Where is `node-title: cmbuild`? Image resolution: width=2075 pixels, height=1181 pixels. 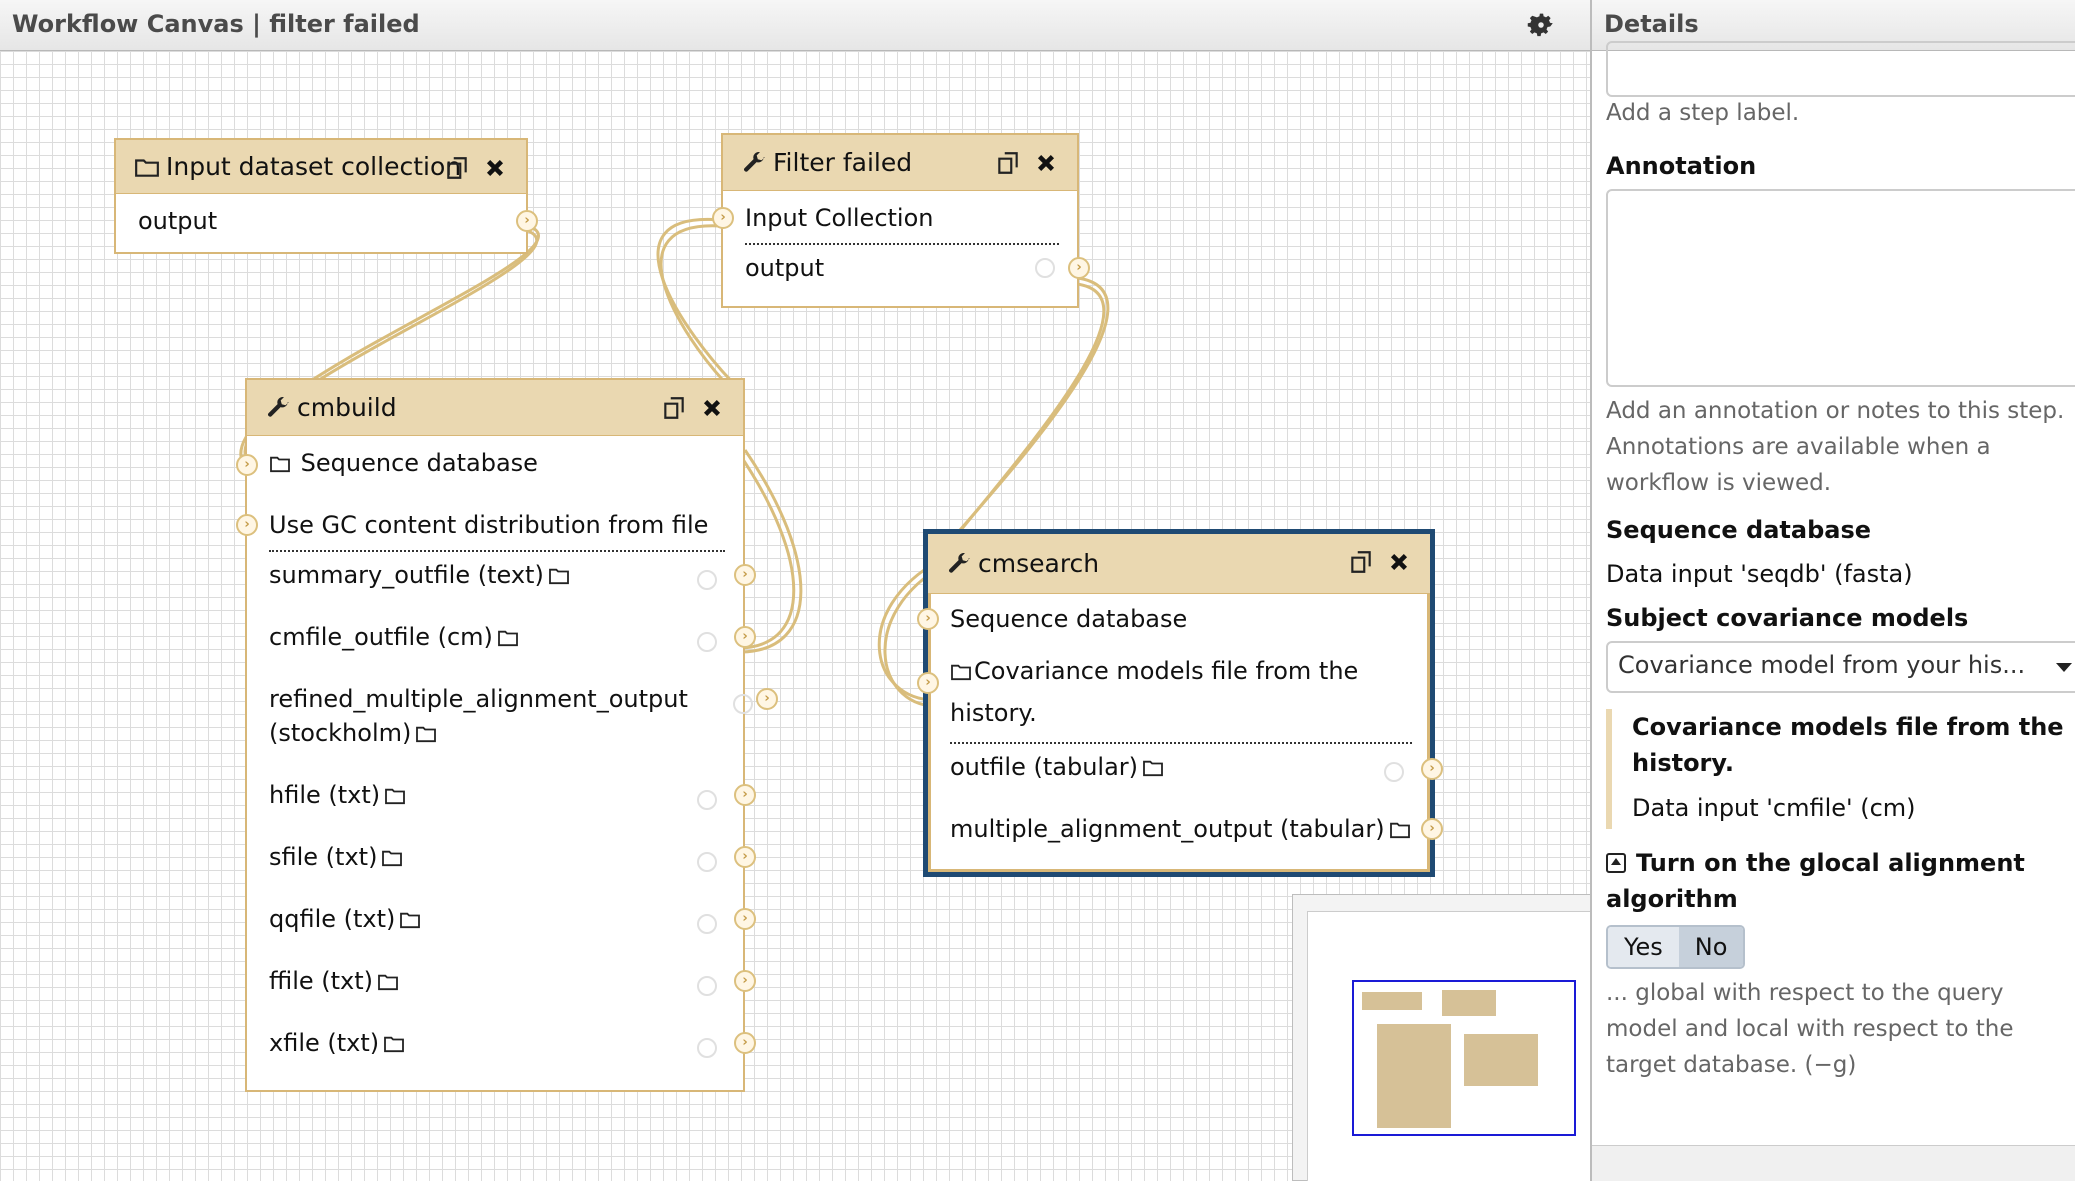 node-title: cmbuild is located at coordinates (347, 407).